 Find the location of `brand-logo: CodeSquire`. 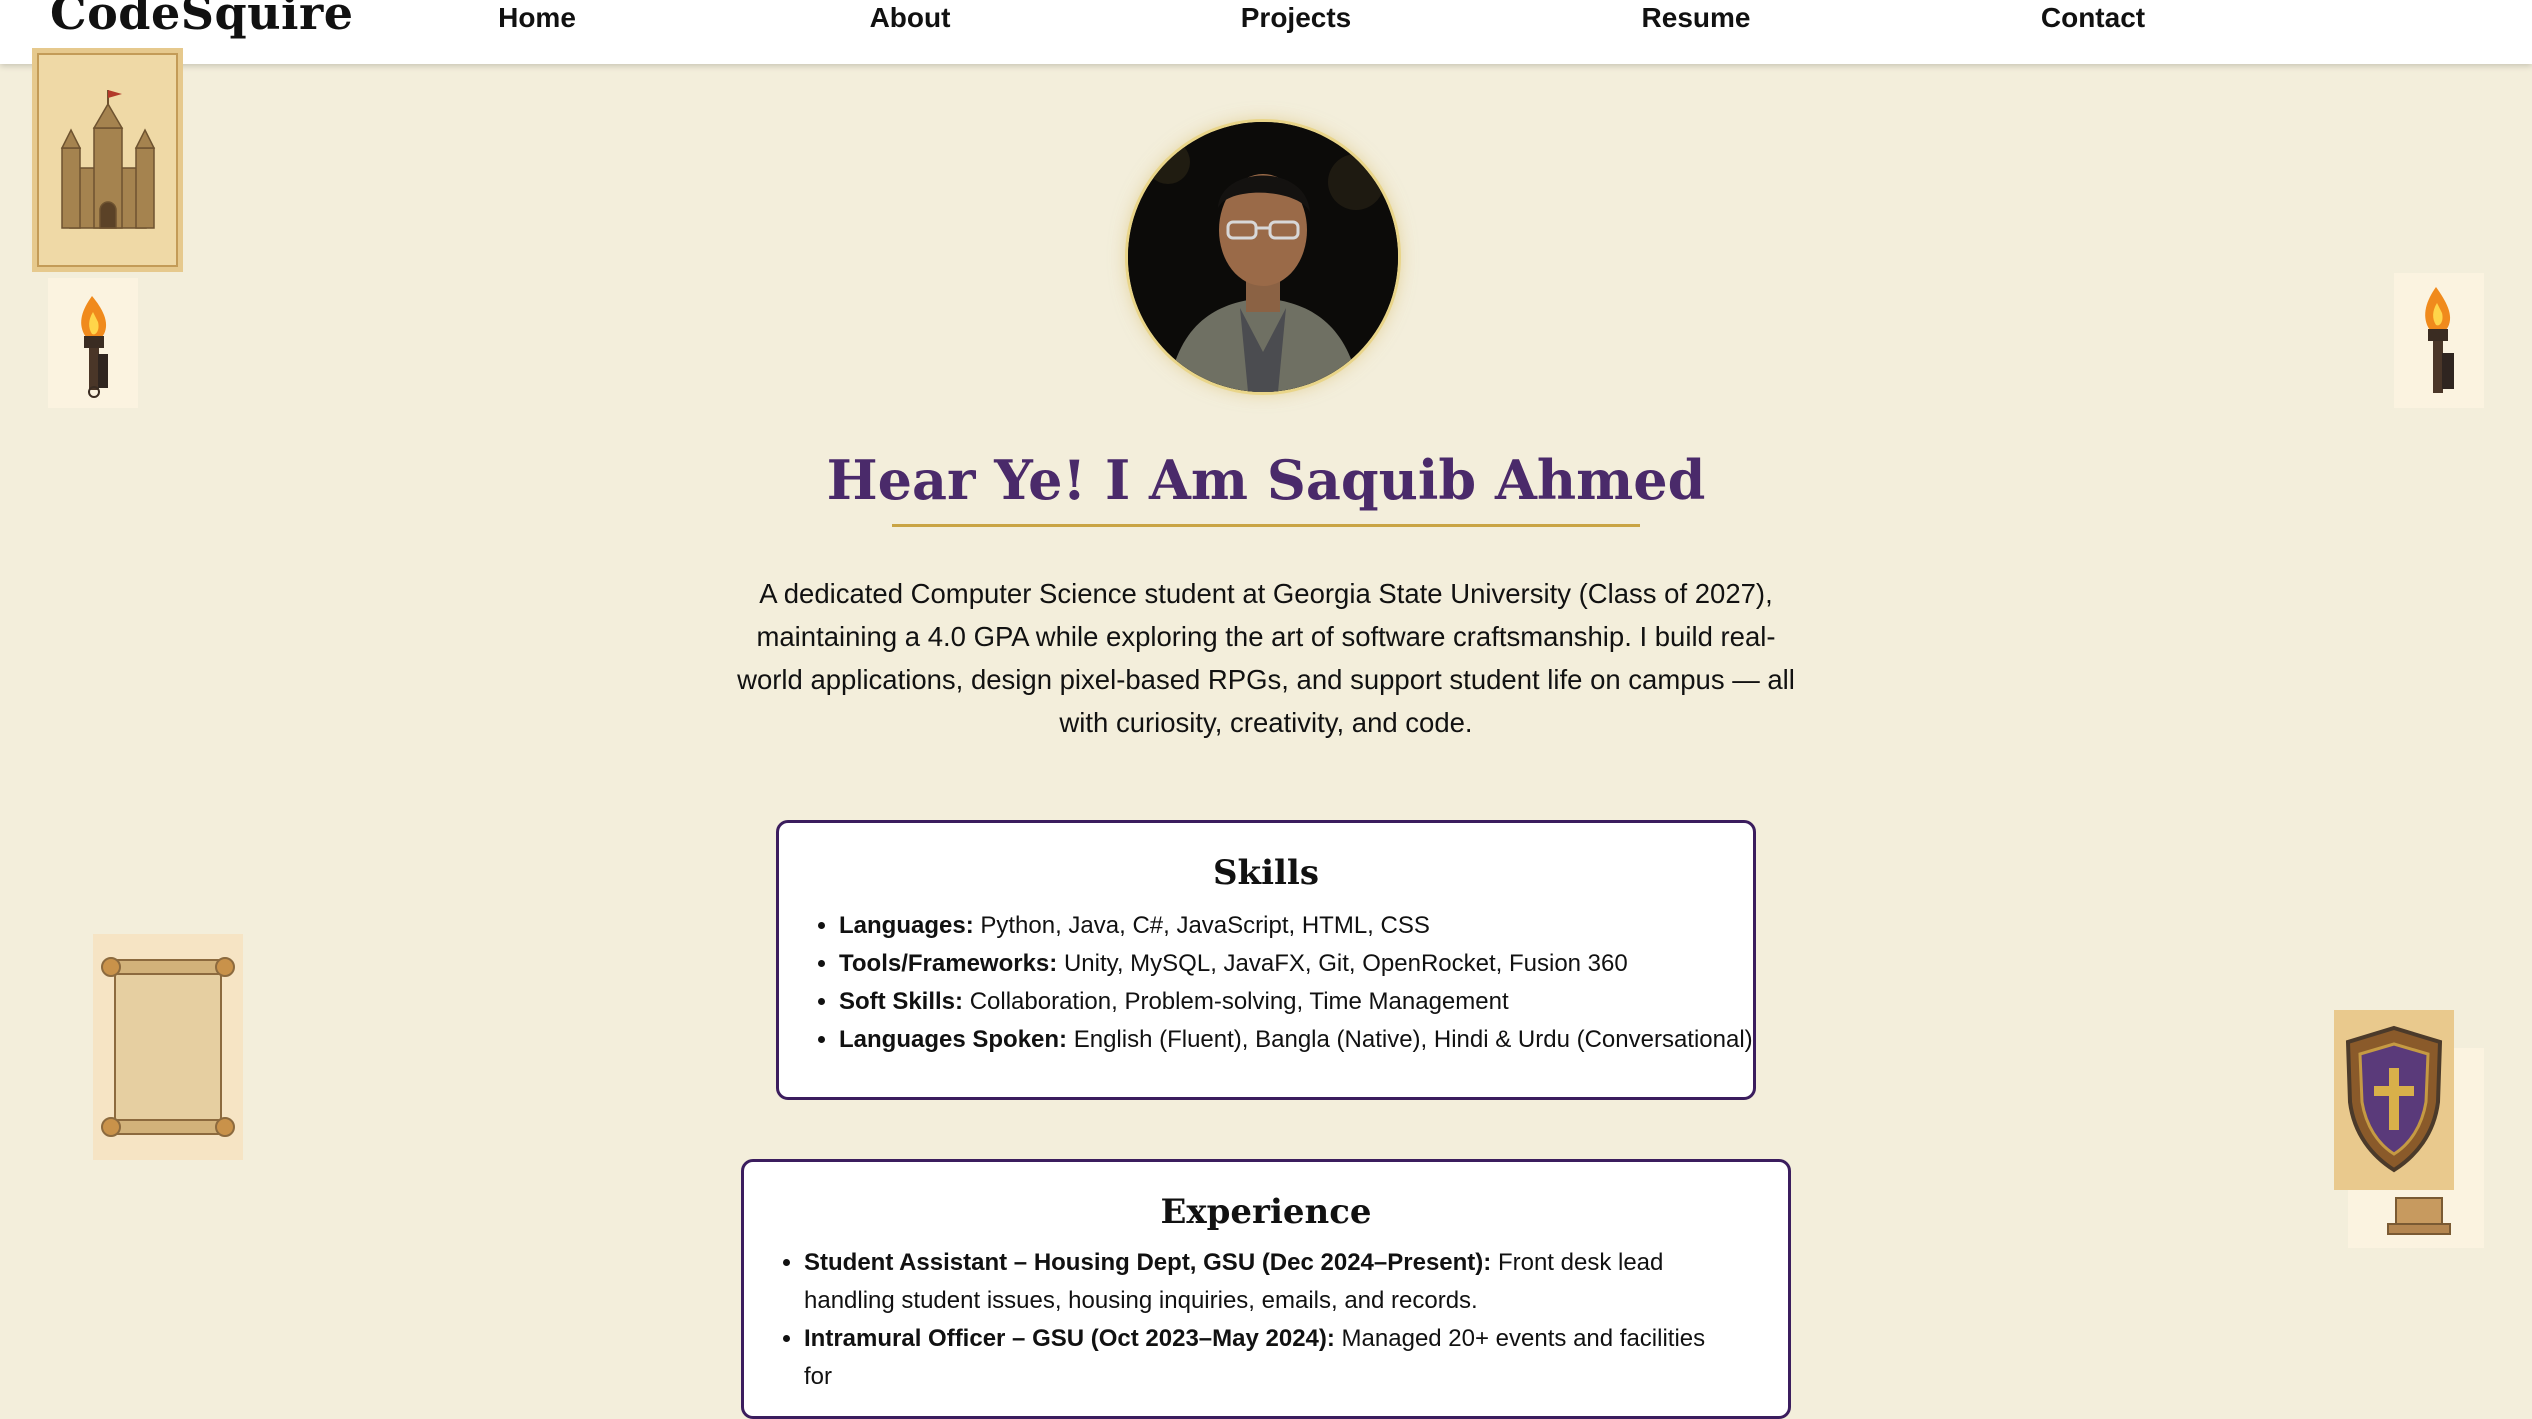

brand-logo: CodeSquire is located at coordinates (202, 20).